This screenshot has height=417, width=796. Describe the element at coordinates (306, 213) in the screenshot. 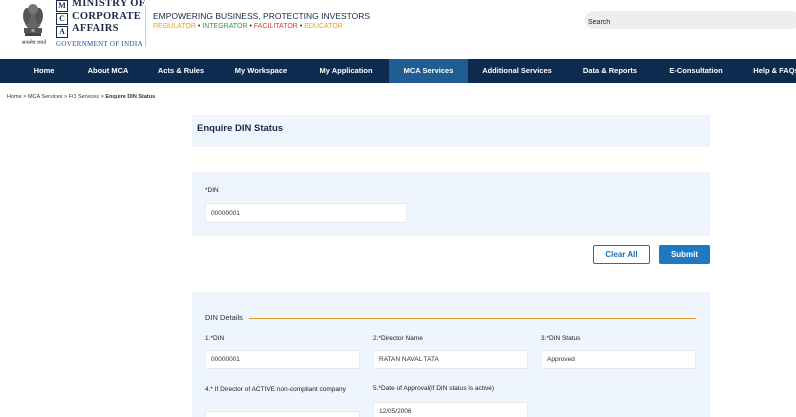

I see `din-input: 00000001` at that location.